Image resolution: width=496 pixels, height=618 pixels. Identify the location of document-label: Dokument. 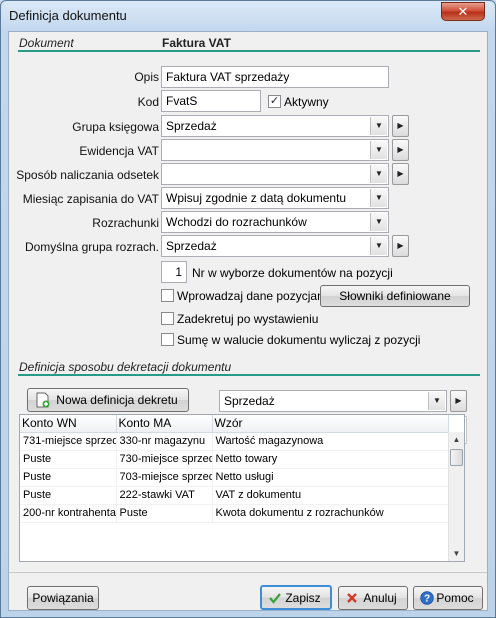
(46, 43).